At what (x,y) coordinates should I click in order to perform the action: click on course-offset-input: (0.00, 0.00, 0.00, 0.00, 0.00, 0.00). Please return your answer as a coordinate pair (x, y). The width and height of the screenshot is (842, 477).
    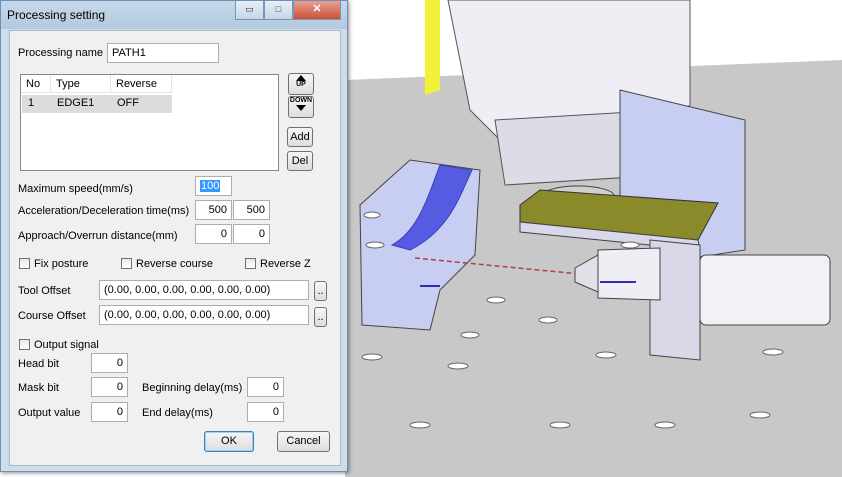
    Looking at the image, I should click on (204, 315).